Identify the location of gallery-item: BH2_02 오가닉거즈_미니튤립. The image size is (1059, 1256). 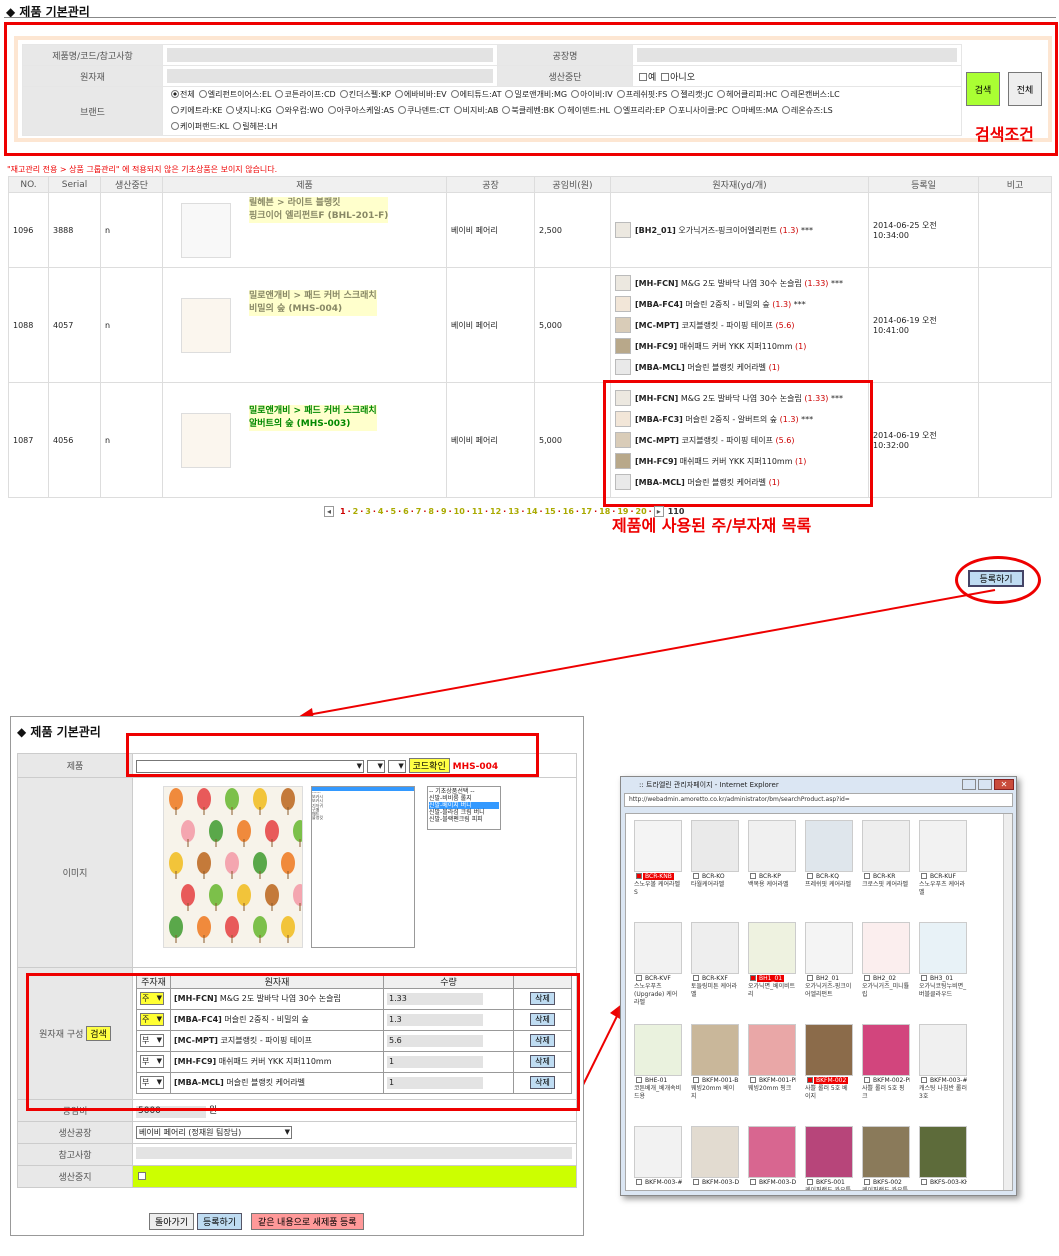
(886, 960).